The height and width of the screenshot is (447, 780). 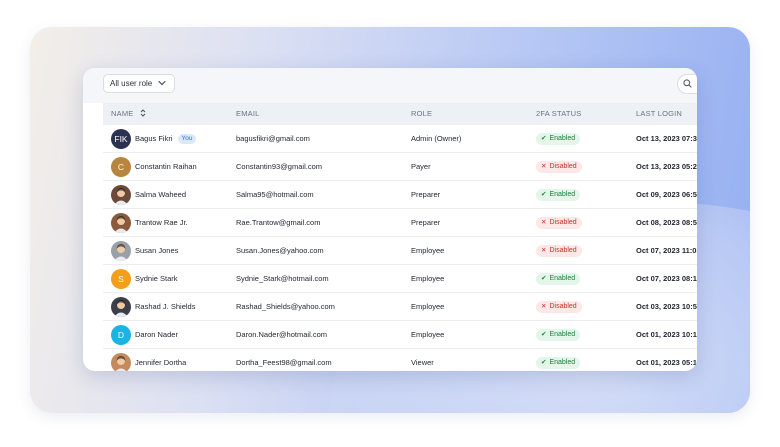 What do you see at coordinates (285, 306) in the screenshot?
I see `user-email: Rashad_Shields@yahoo.com` at bounding box center [285, 306].